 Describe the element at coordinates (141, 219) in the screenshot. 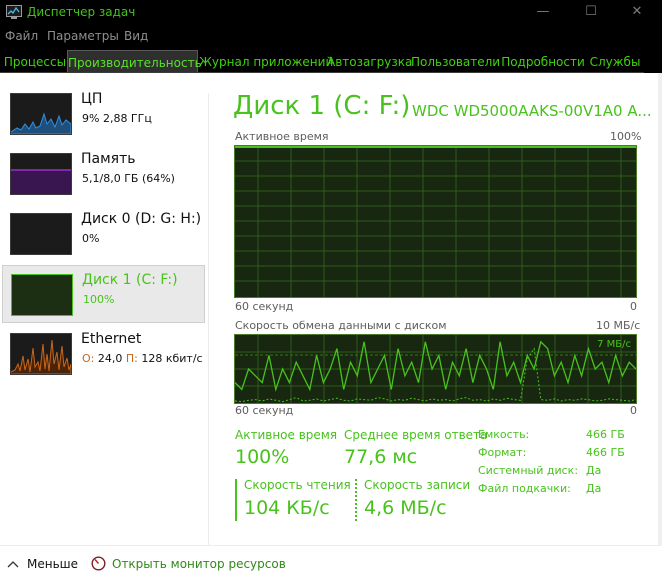

I see `disk0-title: Диск 0 (D: G: H:)` at that location.